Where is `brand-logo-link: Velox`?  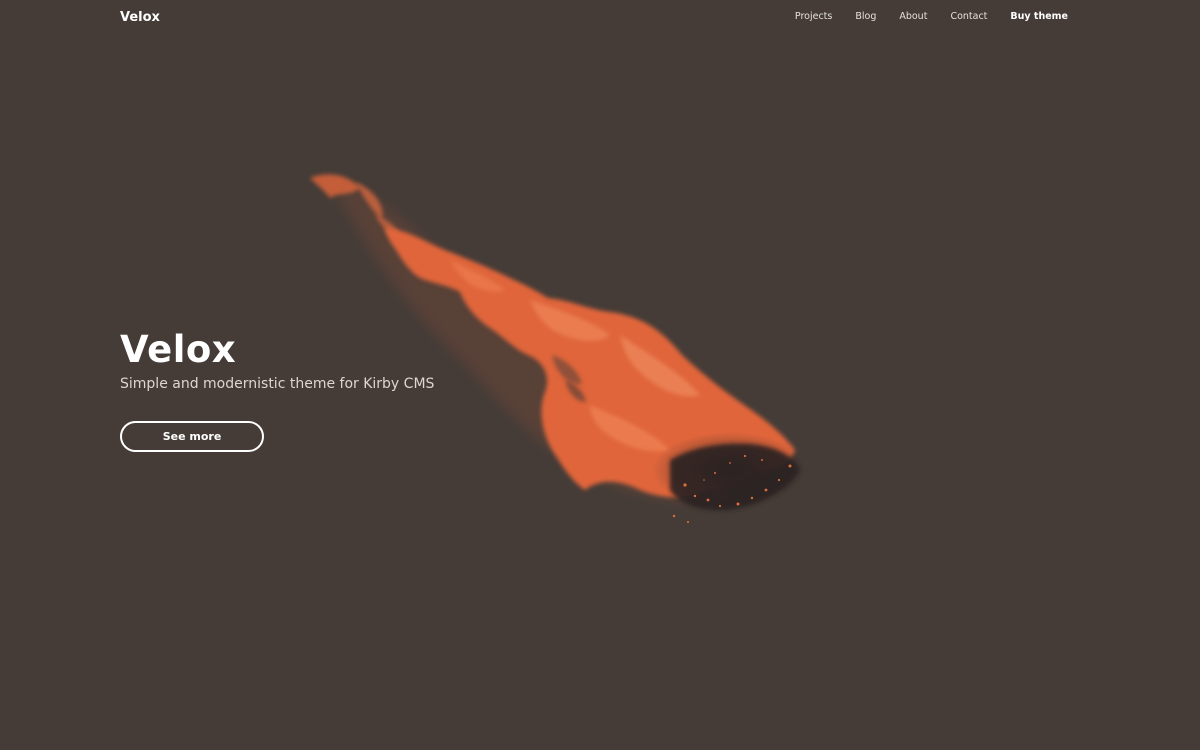
brand-logo-link: Velox is located at coordinates (140, 17).